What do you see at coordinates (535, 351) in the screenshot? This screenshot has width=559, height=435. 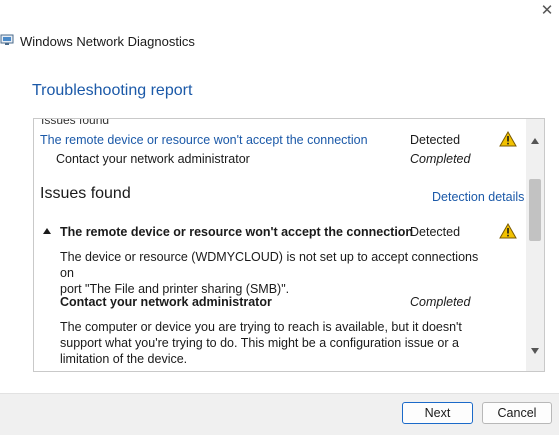 I see `scroll-down-icon` at bounding box center [535, 351].